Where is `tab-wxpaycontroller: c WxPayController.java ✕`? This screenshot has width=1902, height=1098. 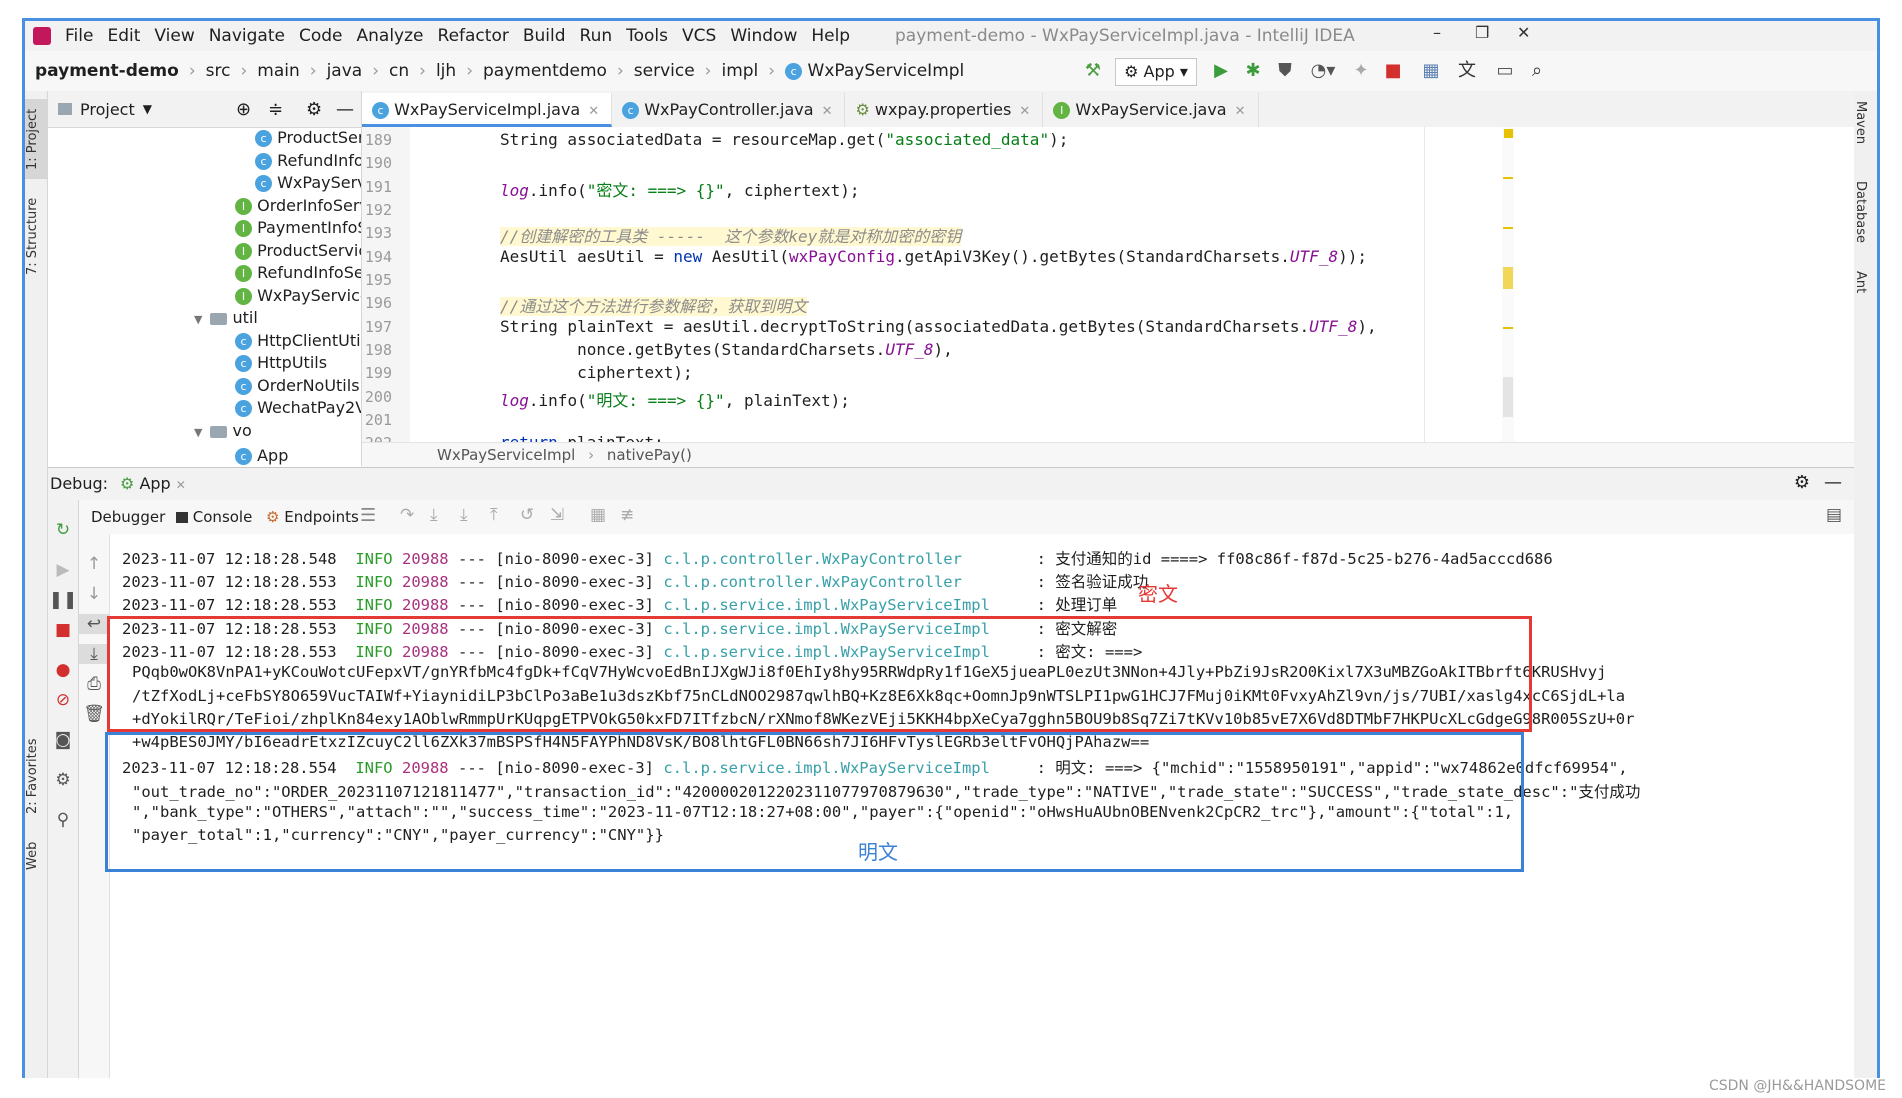 tab-wxpaycontroller: c WxPayController.java ✕ is located at coordinates (729, 110).